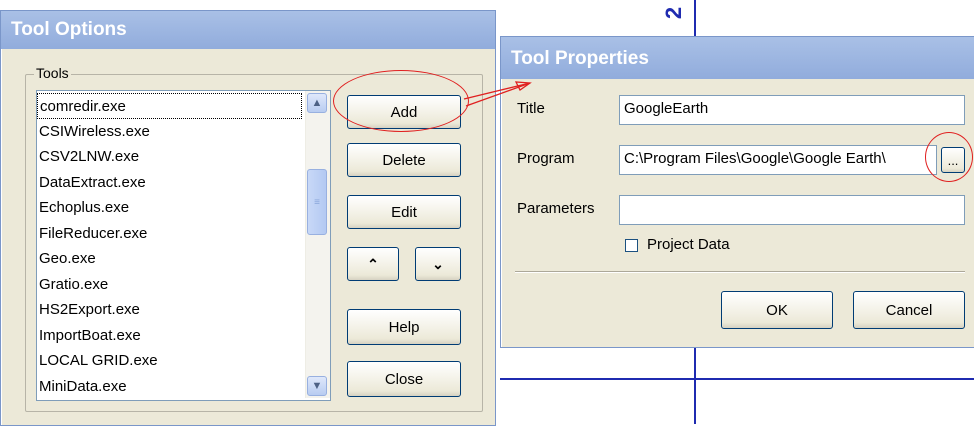  Describe the element at coordinates (778, 160) in the screenshot. I see `program-field: C:\Program Files\Google\Google Earth\` at that location.